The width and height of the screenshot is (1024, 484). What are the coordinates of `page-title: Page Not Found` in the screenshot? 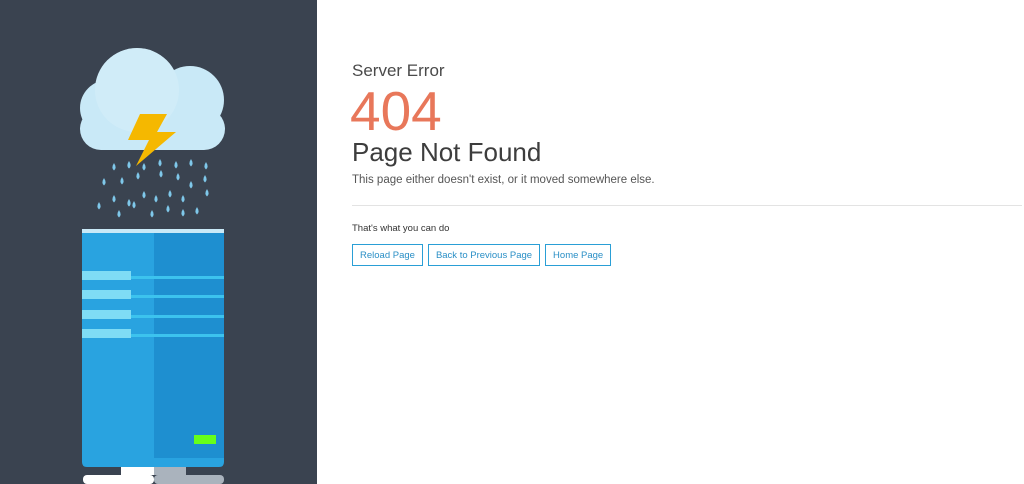 It's located at (447, 152).